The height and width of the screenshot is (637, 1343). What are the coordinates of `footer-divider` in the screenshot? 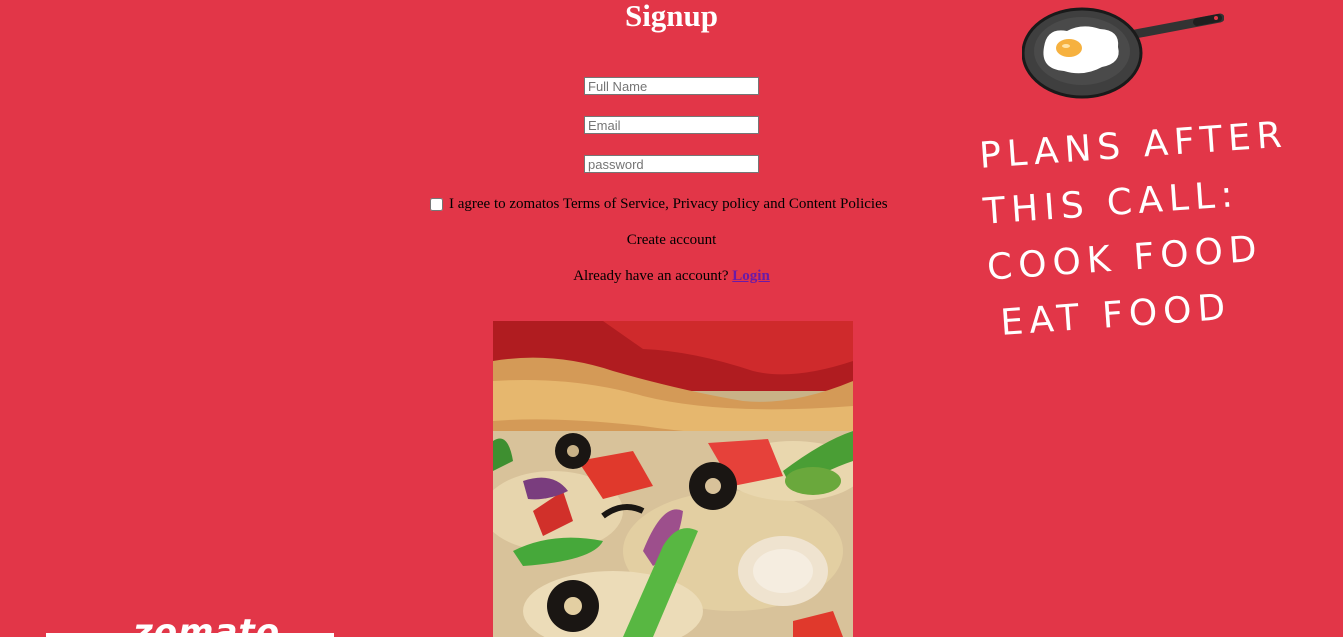 It's located at (190, 635).